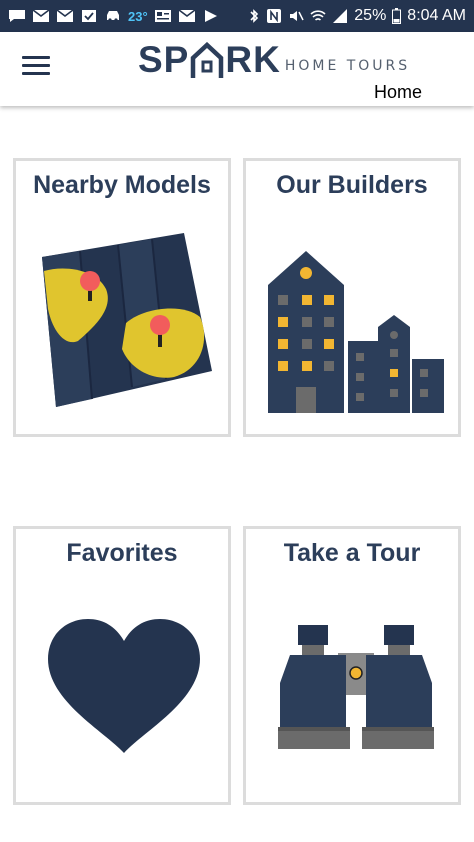 The image size is (474, 842). I want to click on brand-subtitle: HOME TOURS, so click(347, 66).